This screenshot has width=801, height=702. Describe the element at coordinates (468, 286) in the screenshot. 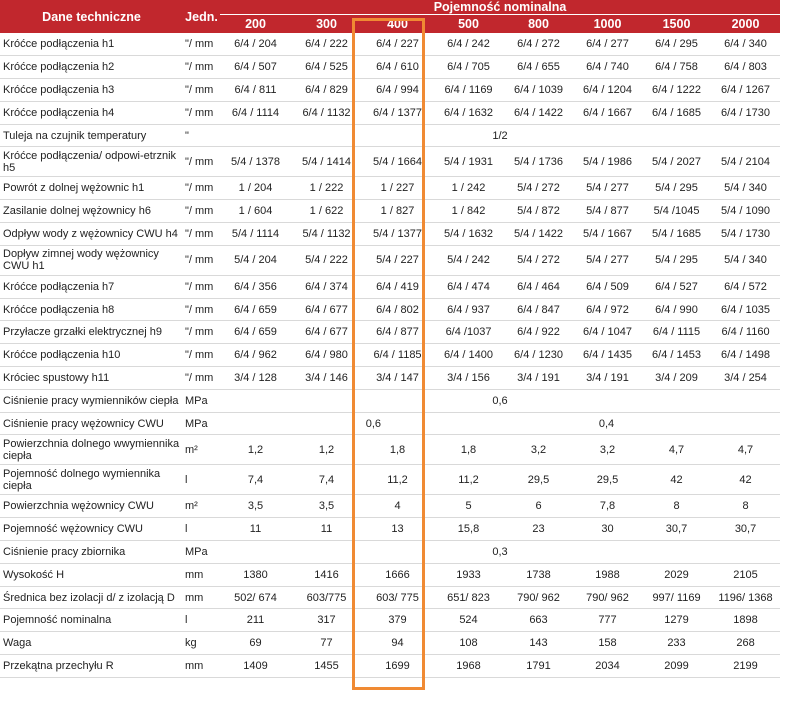

I see `cell-value: 6/4 / 474` at that location.